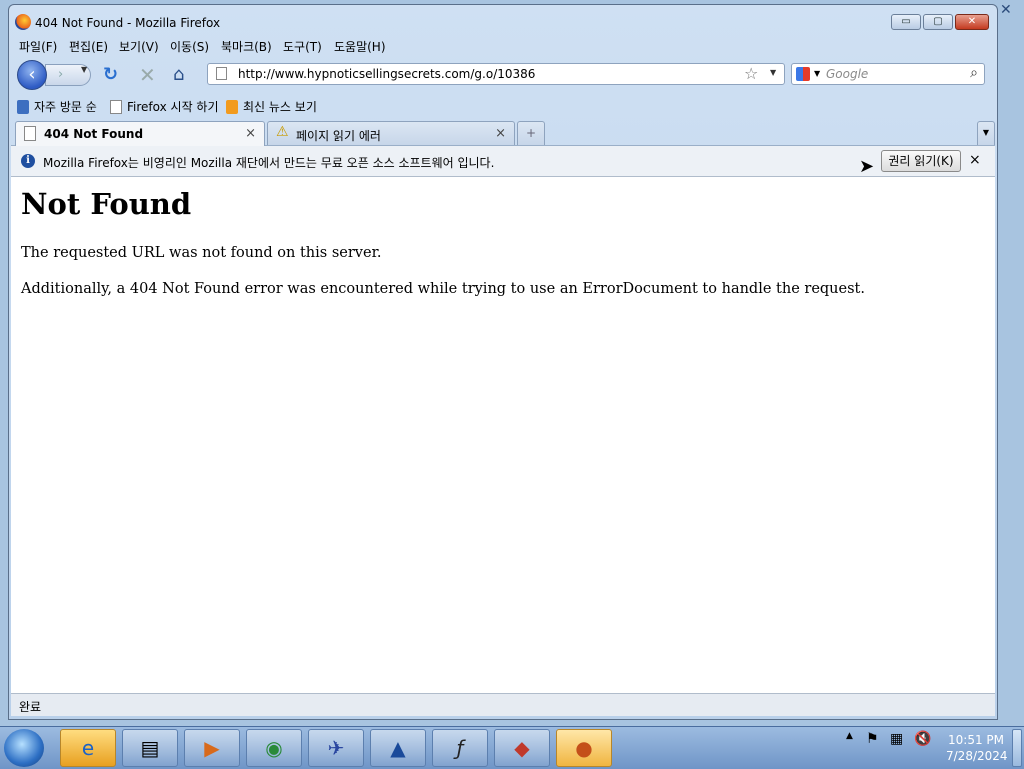 The width and height of the screenshot is (1024, 769). I want to click on start-button, so click(24, 748).